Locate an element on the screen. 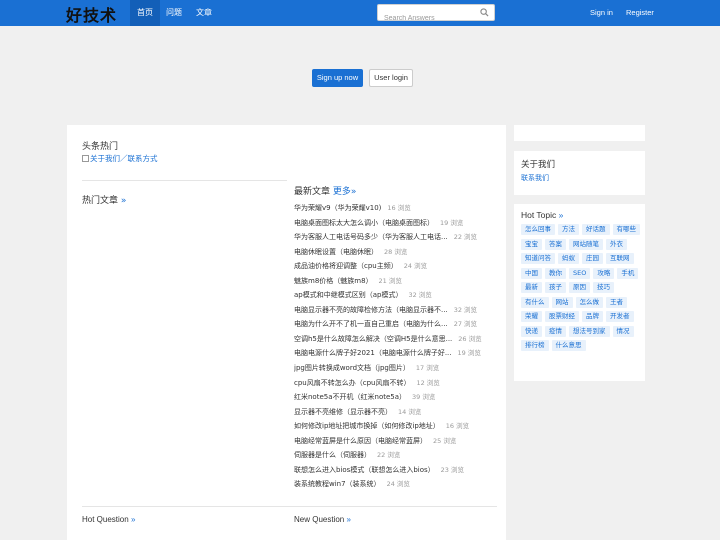 The width and height of the screenshot is (720, 540). article-title-link: 华为荣耀v9（华为荣耀v10) is located at coordinates (337, 208).